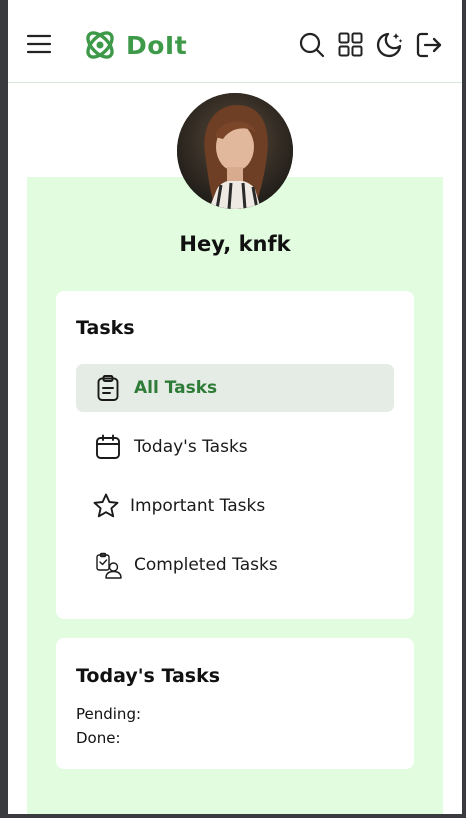 The height and width of the screenshot is (818, 466). I want to click on greeting: Hey, knfk, so click(235, 244).